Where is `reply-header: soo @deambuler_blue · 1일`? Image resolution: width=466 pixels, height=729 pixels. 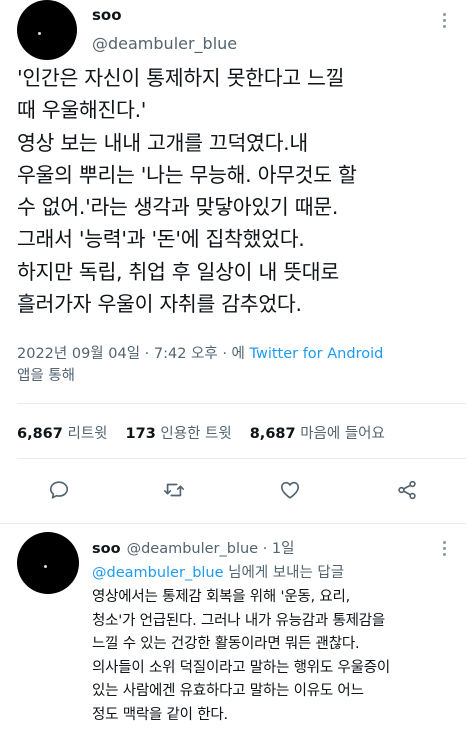
reply-header: soo @deambuler_blue · 1일 is located at coordinates (193, 547).